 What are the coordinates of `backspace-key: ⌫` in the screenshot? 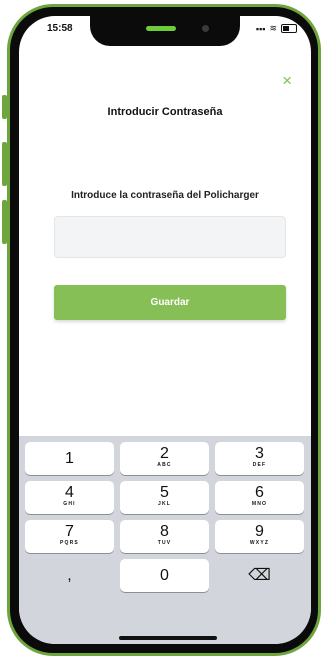 It's located at (259, 575).